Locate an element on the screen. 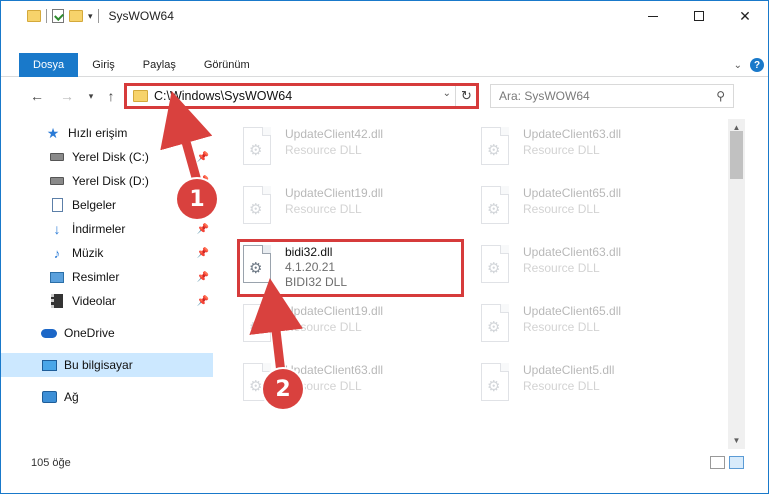 The image size is (769, 494). tab-share: Paylaş is located at coordinates (159, 65).